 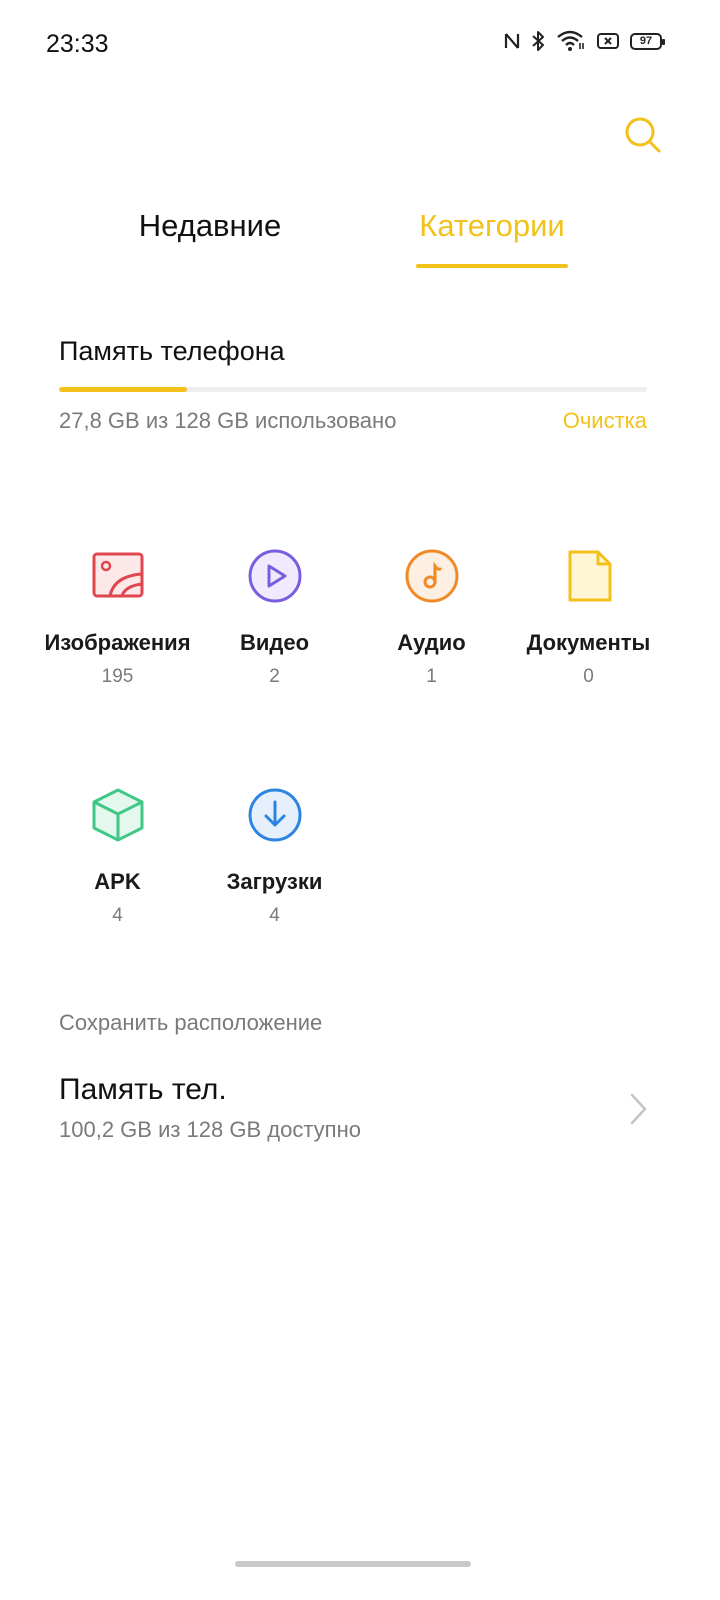 I want to click on category-count: 1, so click(x=431, y=676).